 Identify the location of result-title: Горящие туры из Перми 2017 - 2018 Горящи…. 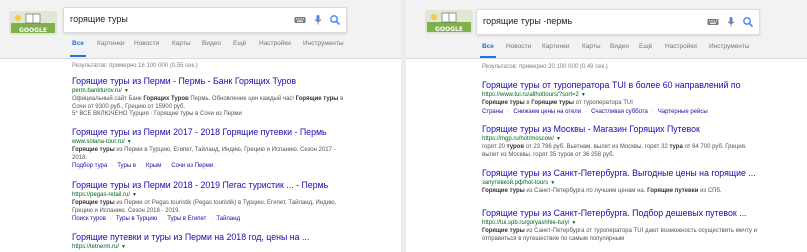
(222, 132).